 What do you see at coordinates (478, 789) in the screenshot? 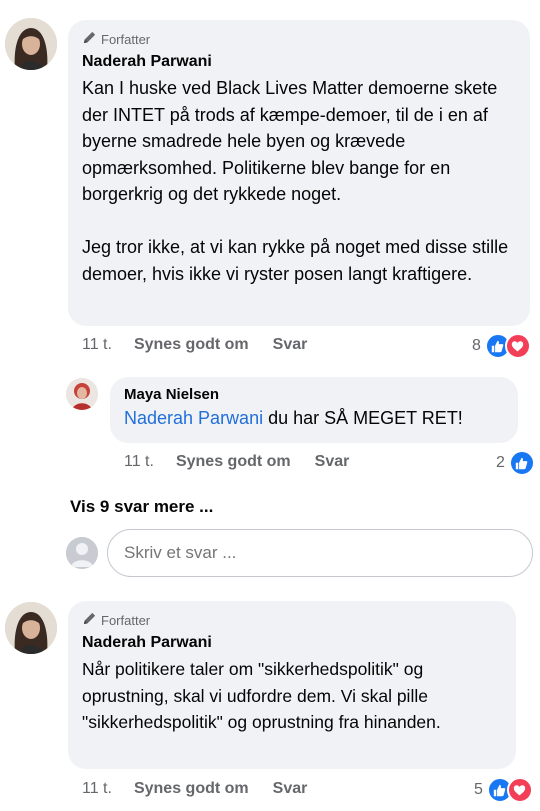
I see `reaction-count: 5` at bounding box center [478, 789].